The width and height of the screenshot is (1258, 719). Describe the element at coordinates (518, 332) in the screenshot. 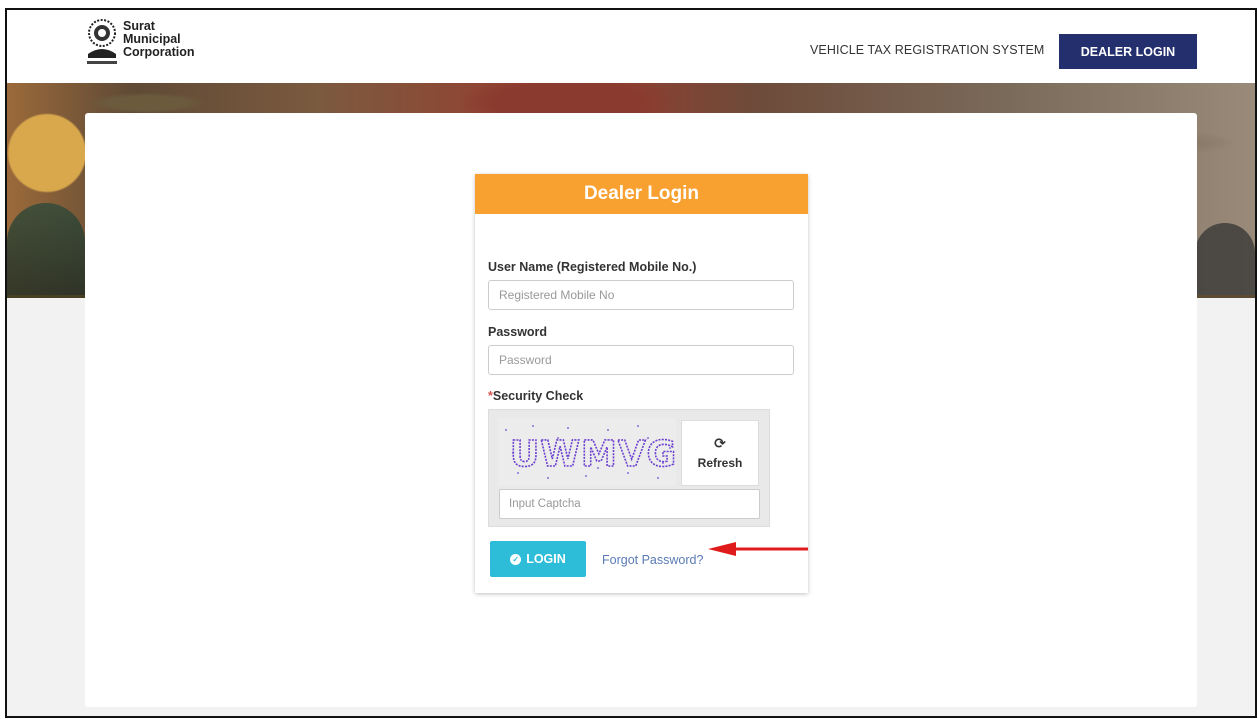

I see `password-label: Password` at that location.